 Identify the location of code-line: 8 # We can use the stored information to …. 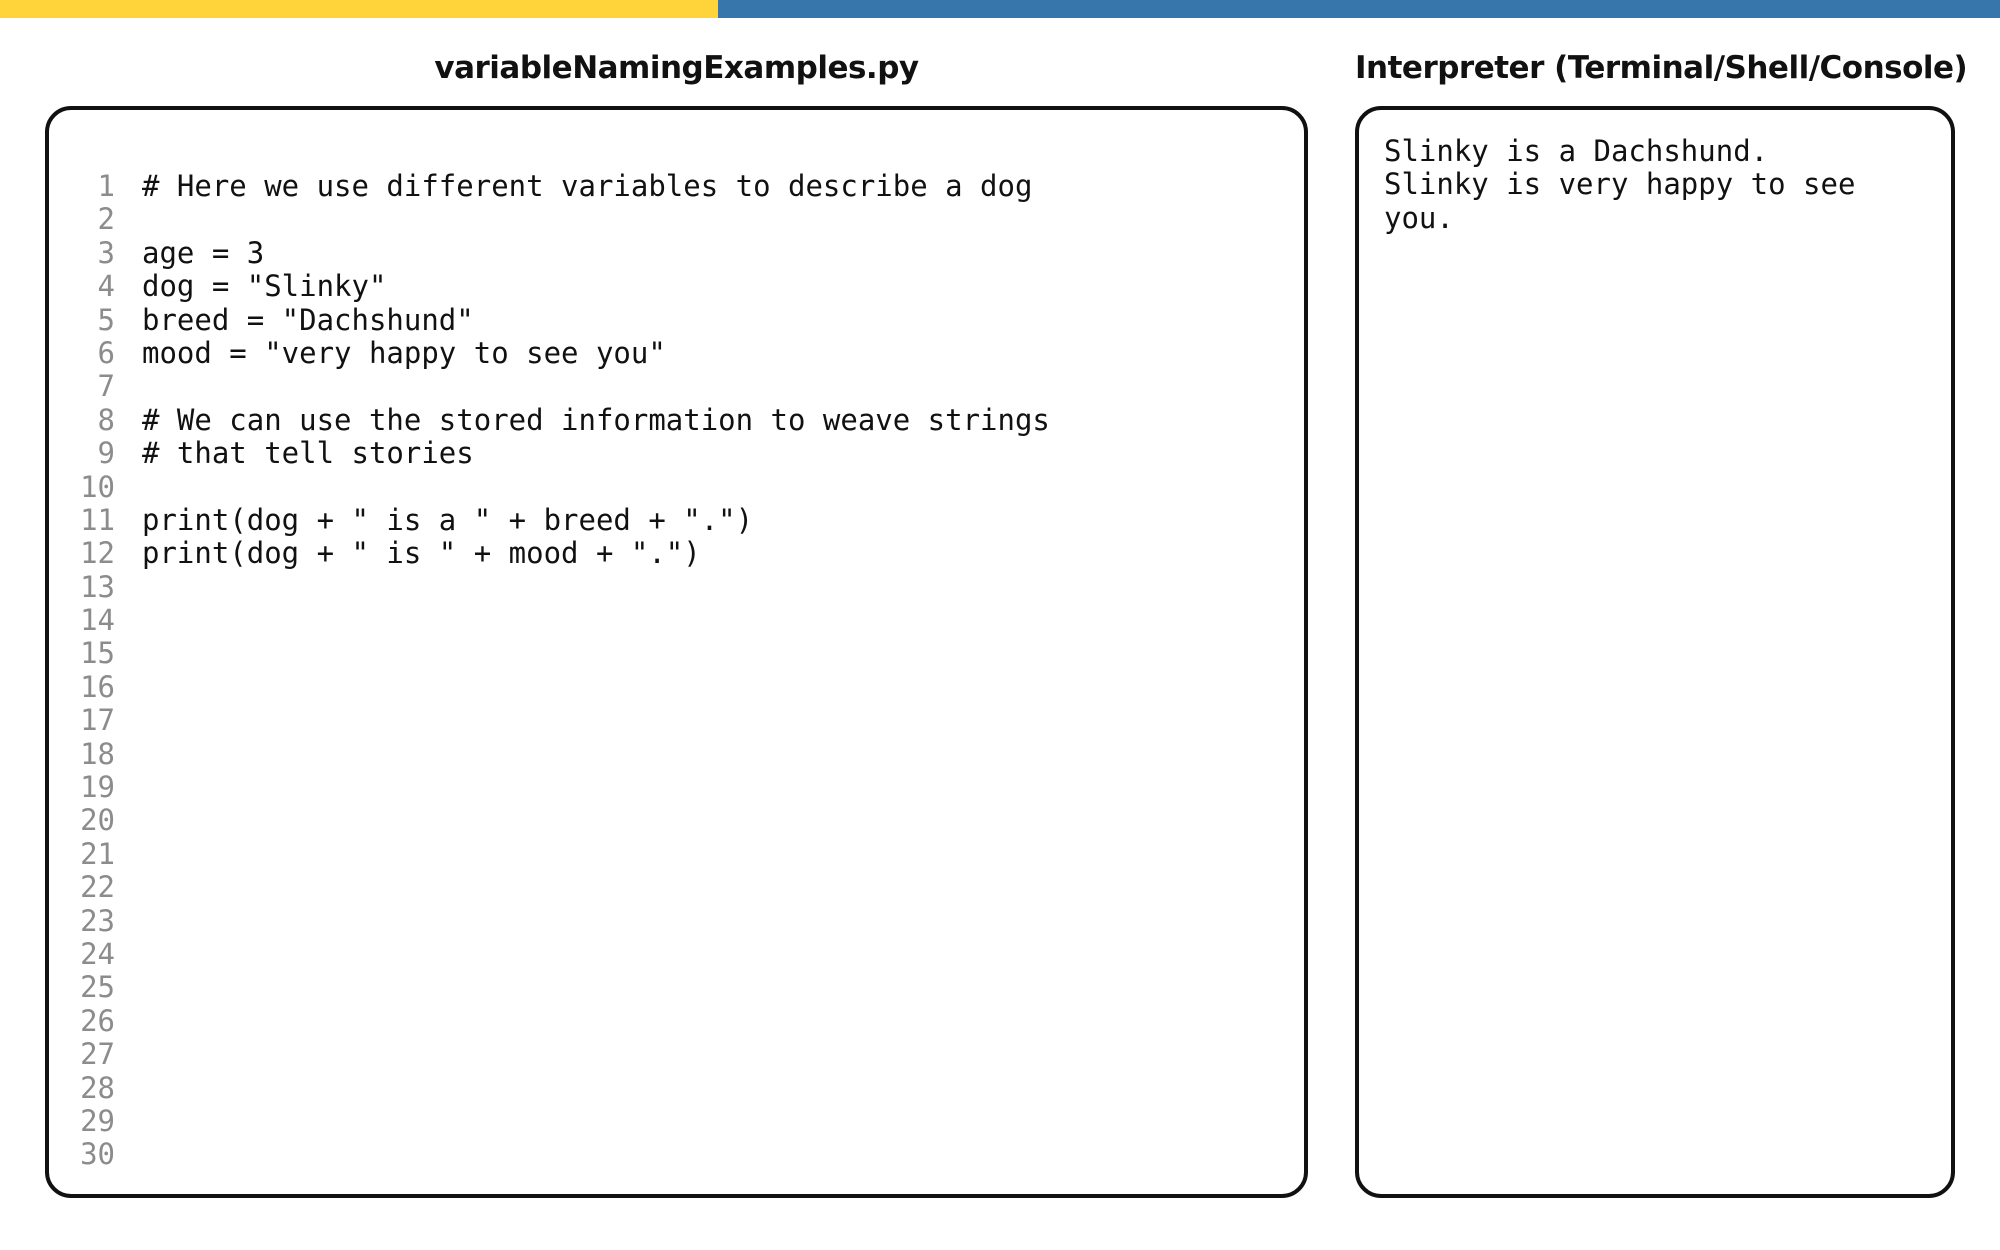
(676, 419).